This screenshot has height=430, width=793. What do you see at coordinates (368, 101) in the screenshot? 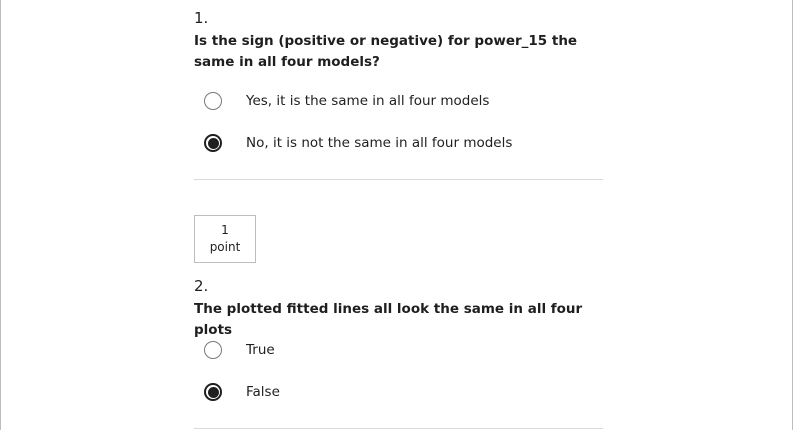
I see `option-label: Yes, it is the same in all four models` at bounding box center [368, 101].